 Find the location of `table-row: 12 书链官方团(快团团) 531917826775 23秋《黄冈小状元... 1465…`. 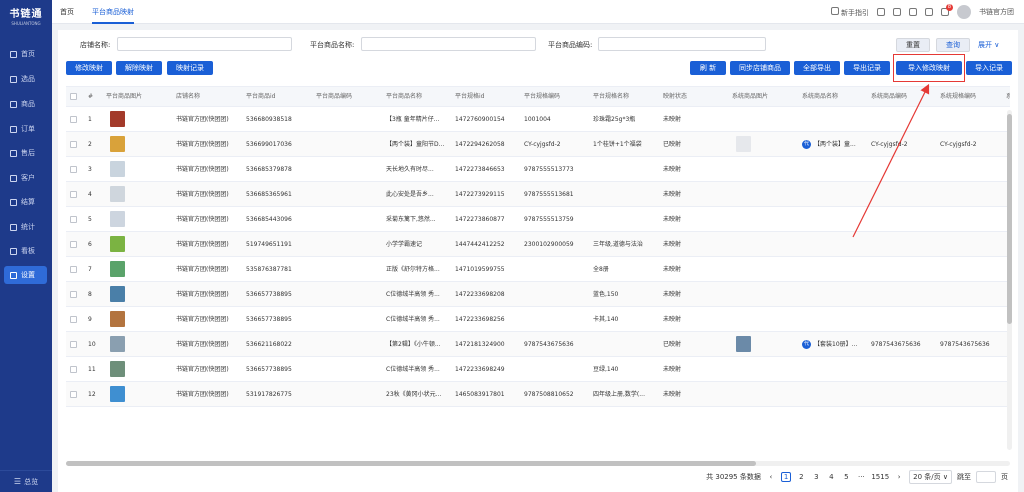

table-row: 12 书链官方团(快团团) 531917826775 23秋《黄冈小状元... 1465… is located at coordinates (538, 394).